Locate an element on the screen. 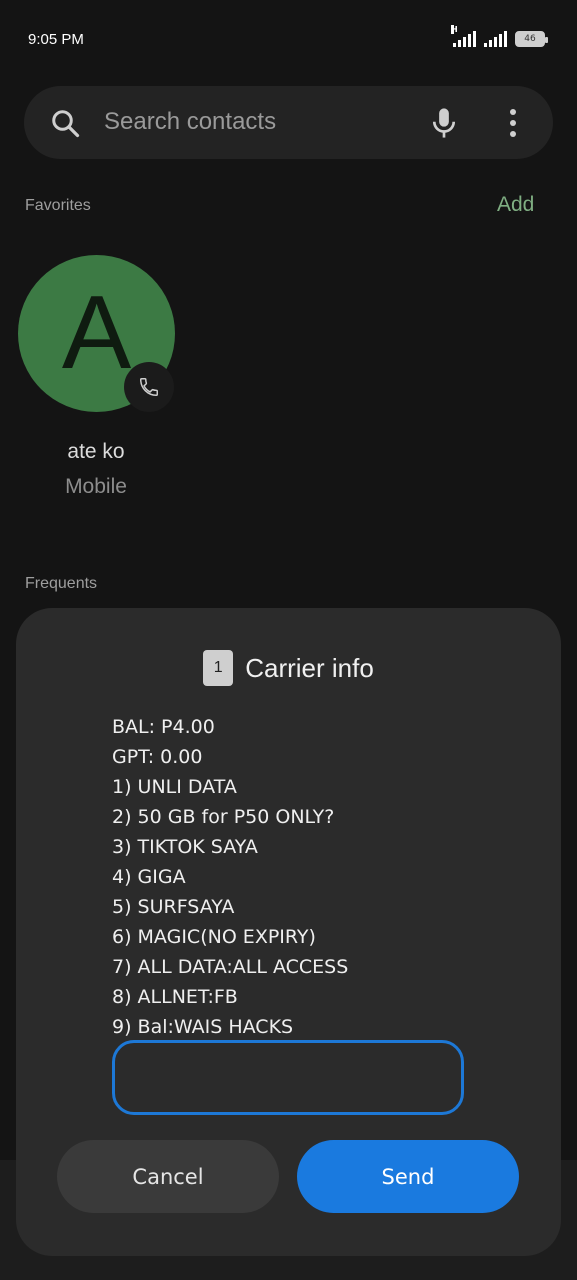  more-options-icon is located at coordinates (513, 123).